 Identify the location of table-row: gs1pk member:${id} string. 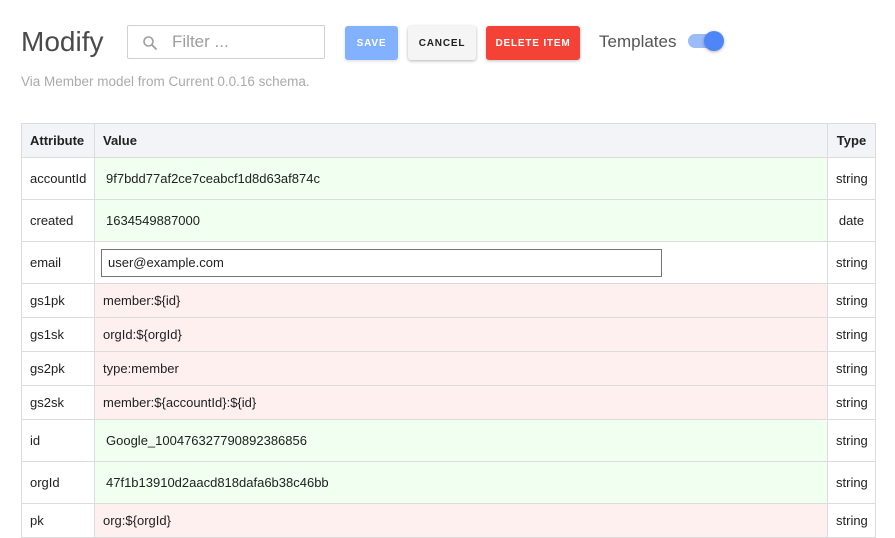
(448, 300).